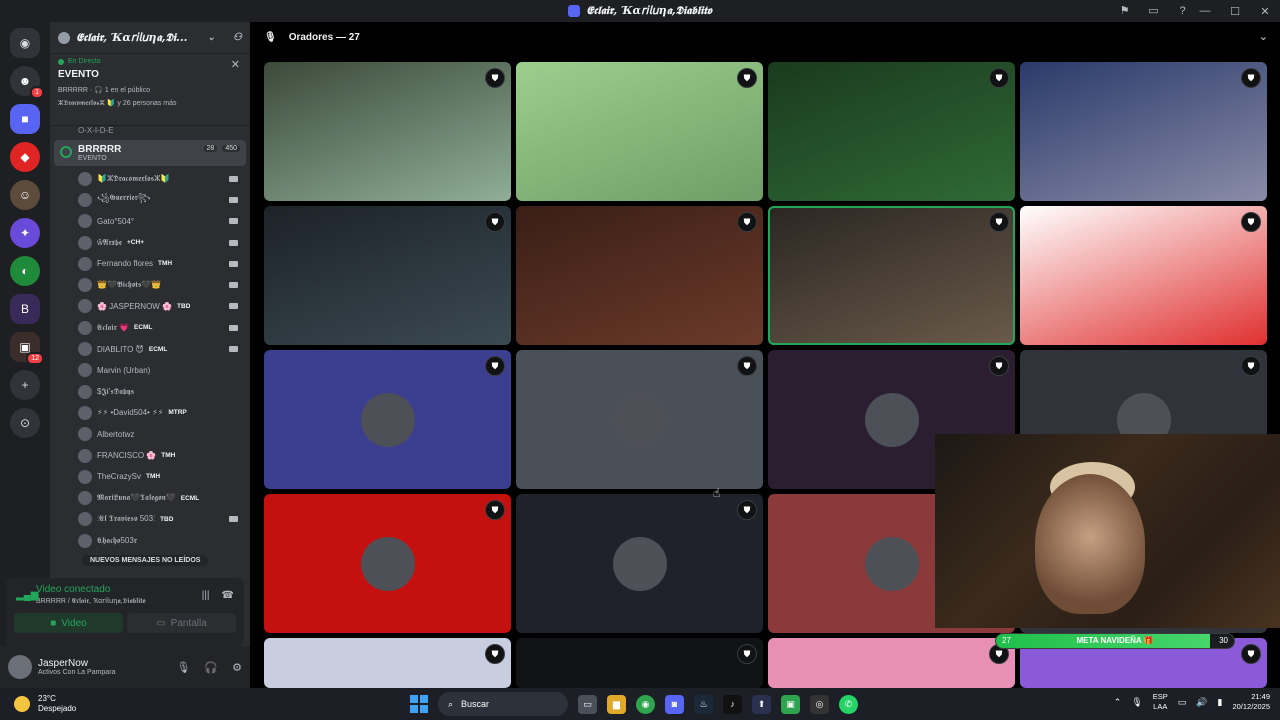  I want to click on headphones-icon: 🎧, so click(211, 667).